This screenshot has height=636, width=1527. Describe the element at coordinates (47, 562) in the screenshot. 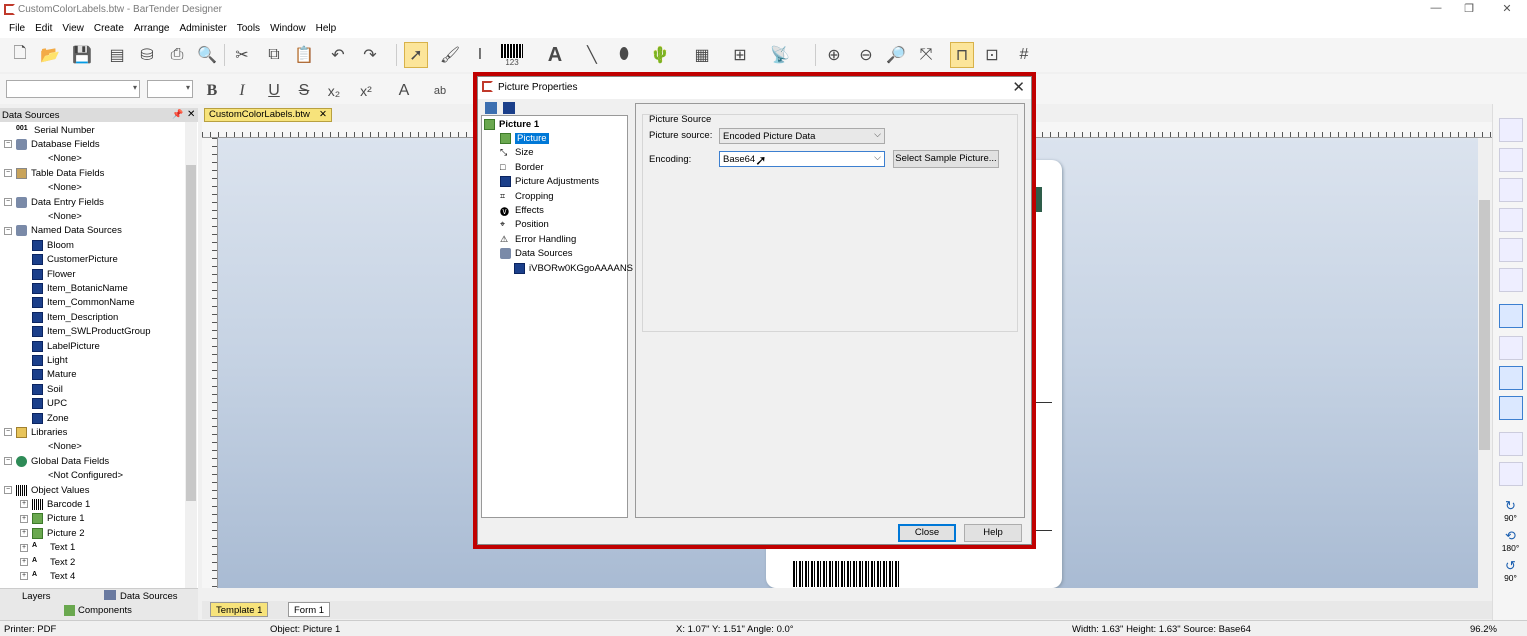

I see `data-source-tree-item: + A Text 2` at that location.